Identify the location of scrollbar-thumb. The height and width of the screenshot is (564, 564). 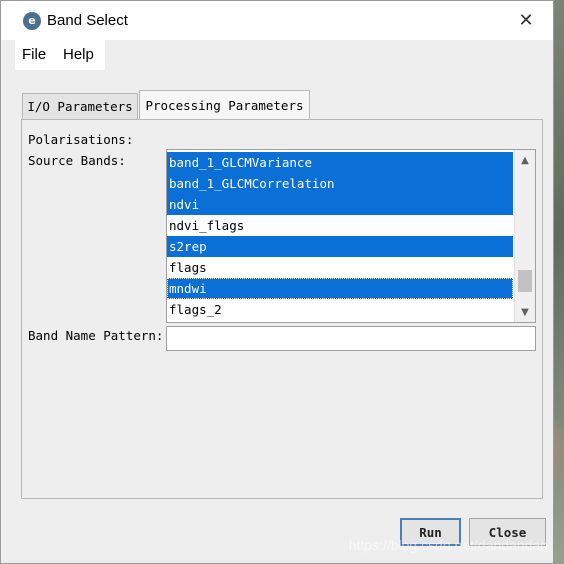
(525, 281).